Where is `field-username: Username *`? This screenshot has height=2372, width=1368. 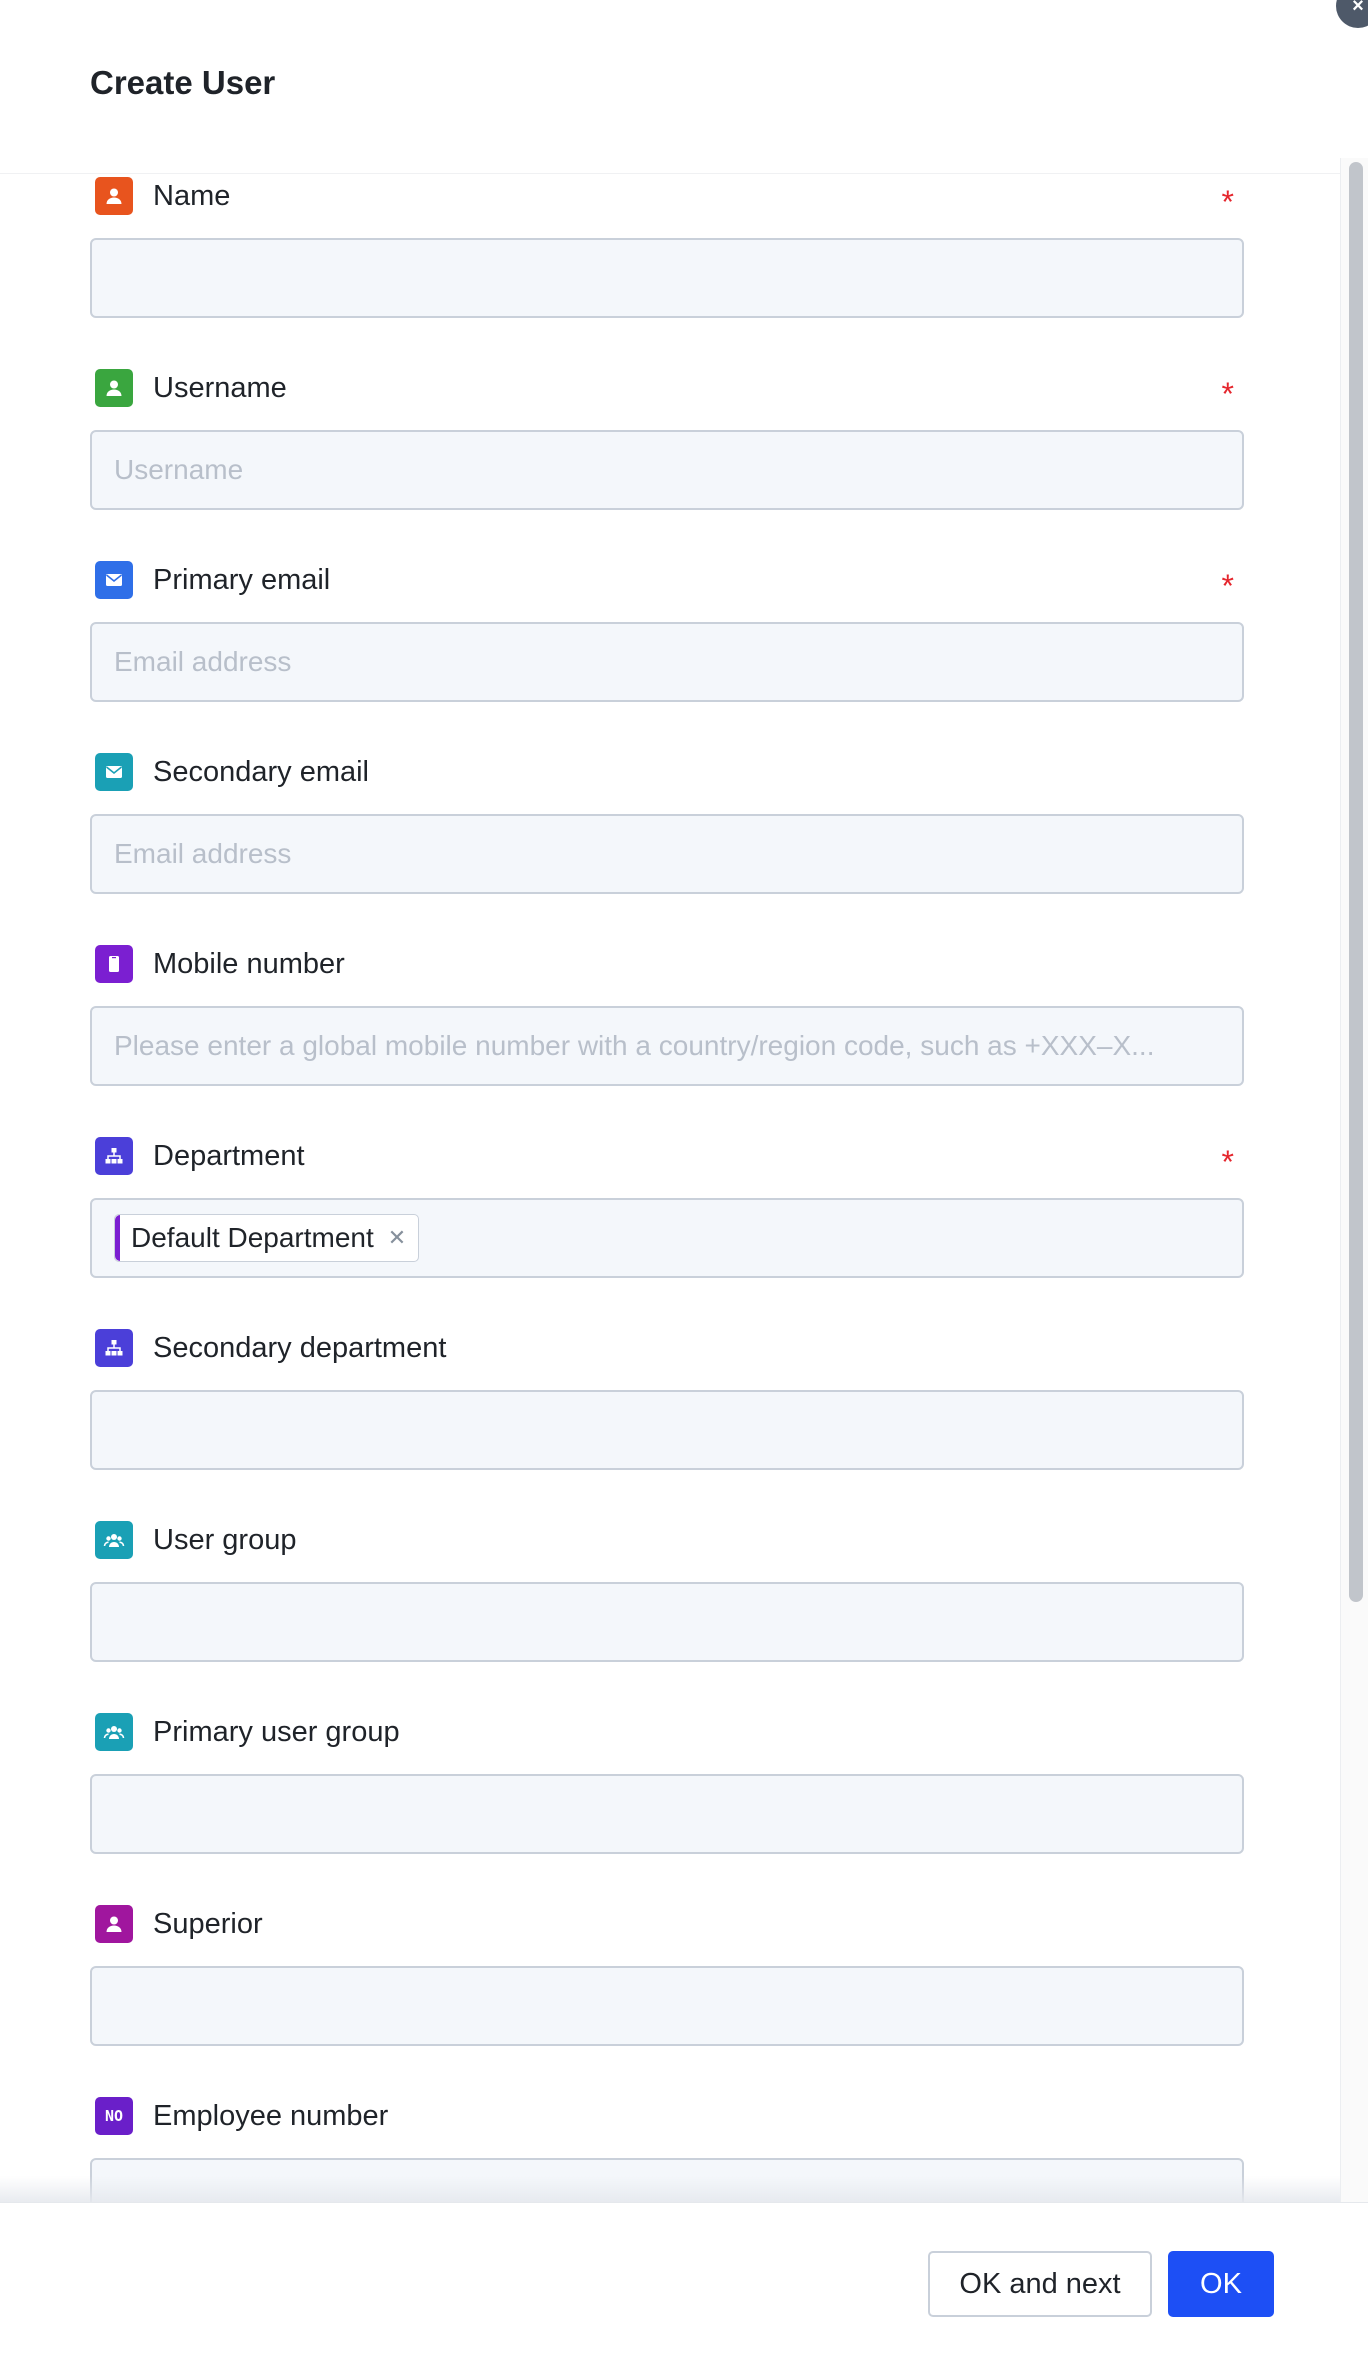
field-username: Username * is located at coordinates (667, 462).